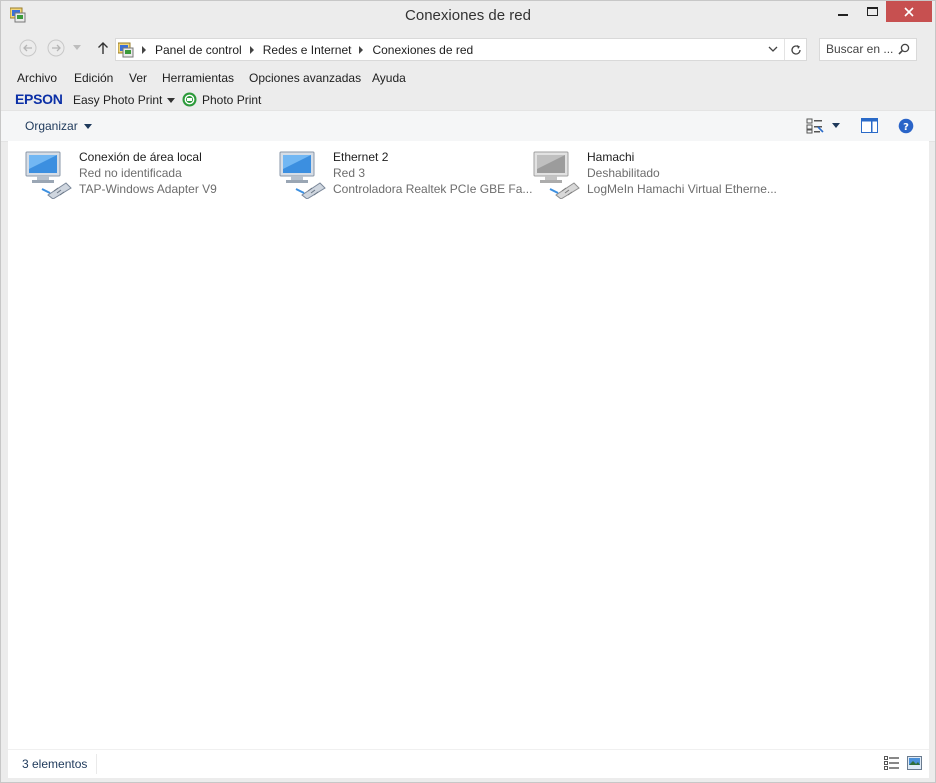 This screenshot has width=936, height=783. Describe the element at coordinates (126, 50) in the screenshot. I see `location-icon` at that location.